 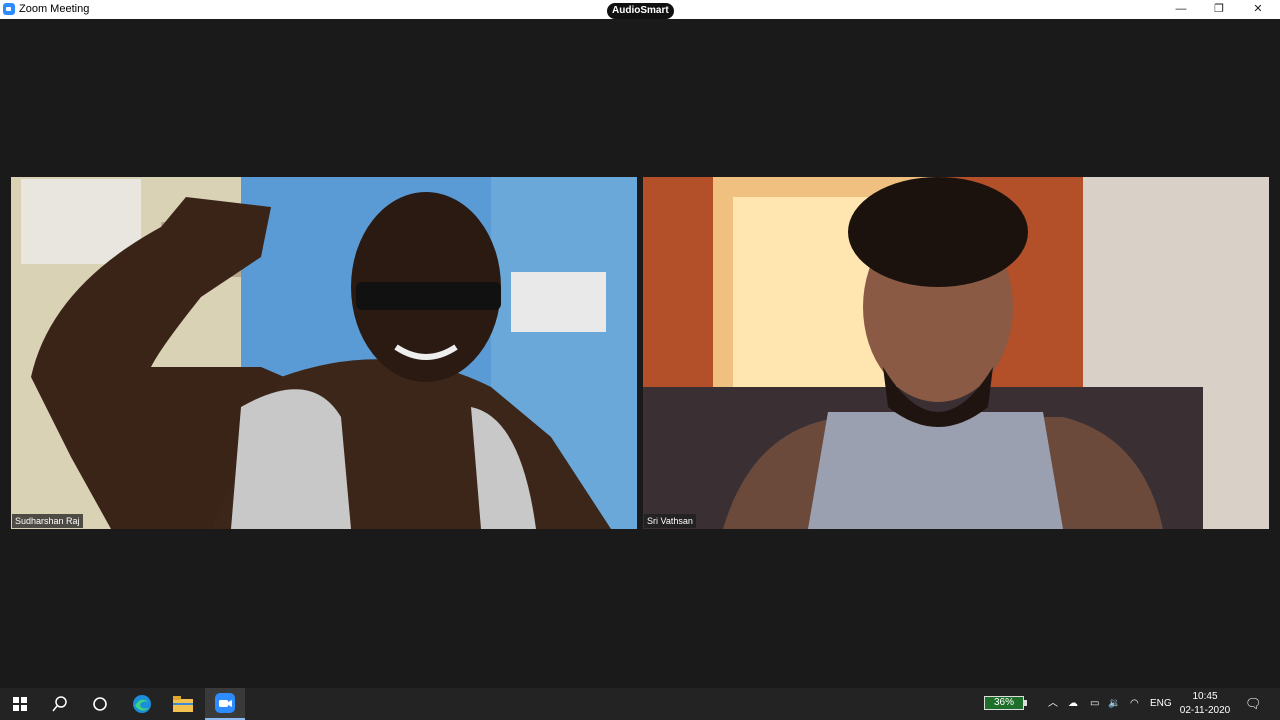 What do you see at coordinates (1205, 710) in the screenshot?
I see `clock-date: 02-11-2020` at bounding box center [1205, 710].